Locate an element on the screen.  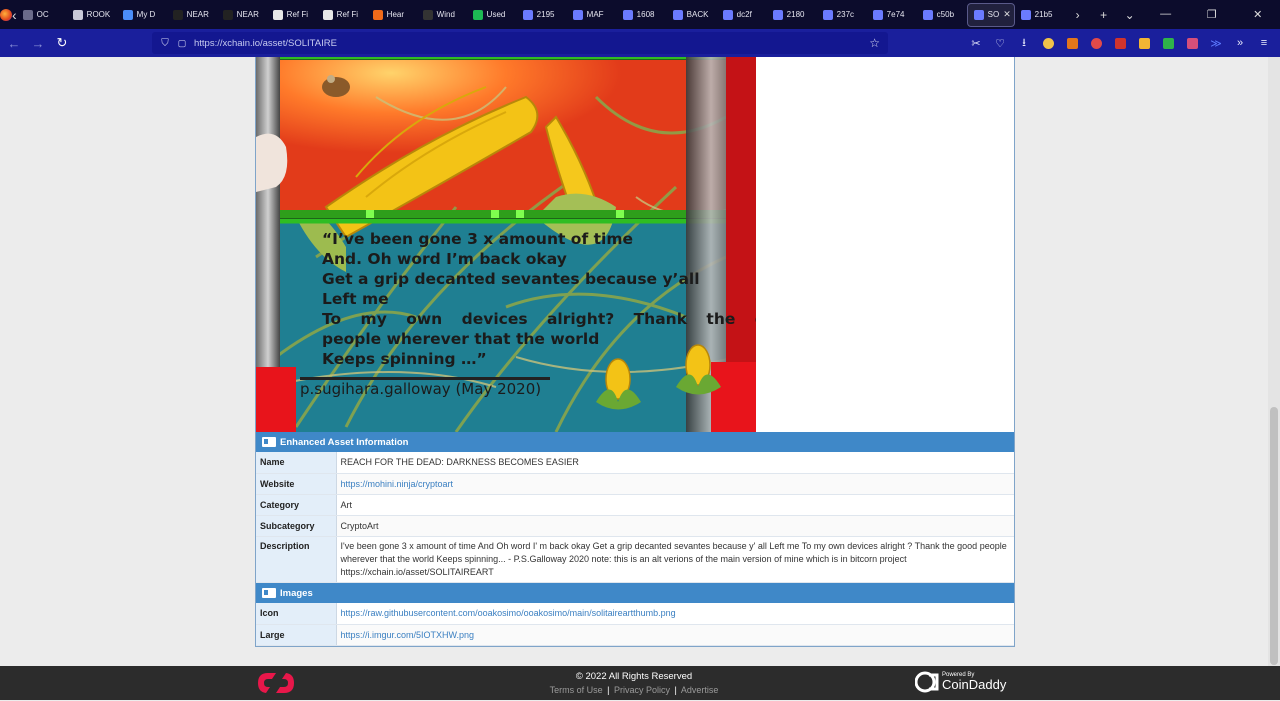
bookmark-star-icon: ☆ is located at coordinates (874, 43).